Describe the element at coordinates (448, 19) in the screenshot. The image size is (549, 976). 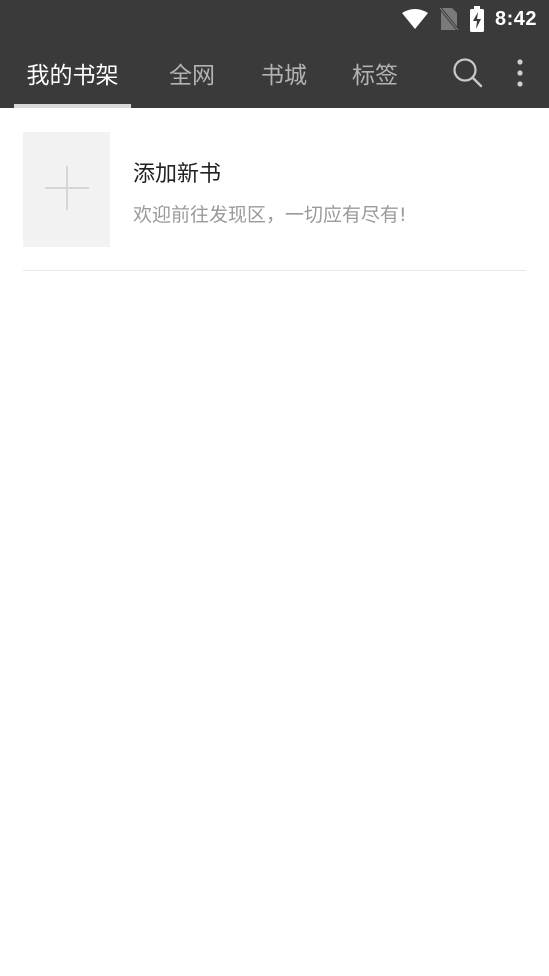
I see `no-sim-icon` at that location.